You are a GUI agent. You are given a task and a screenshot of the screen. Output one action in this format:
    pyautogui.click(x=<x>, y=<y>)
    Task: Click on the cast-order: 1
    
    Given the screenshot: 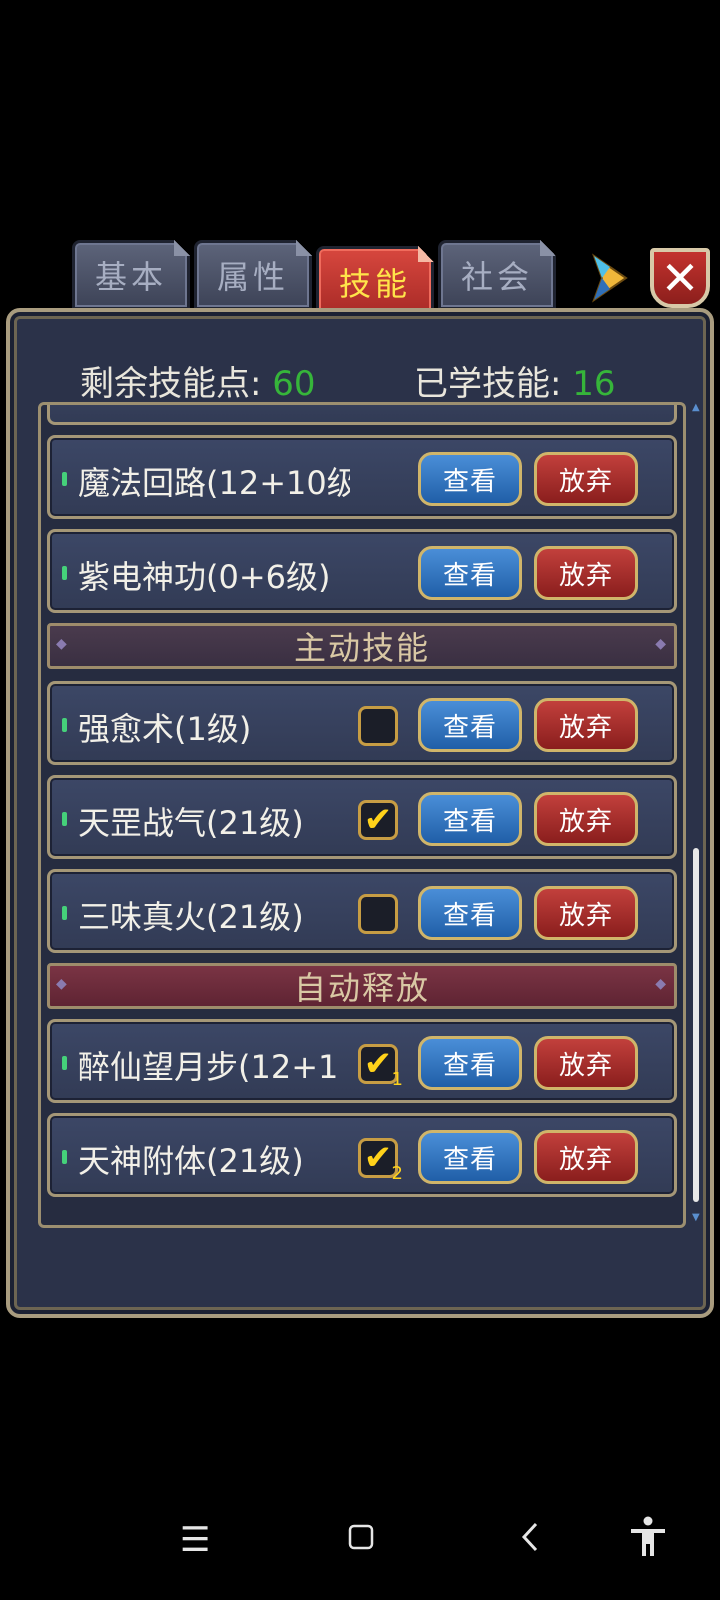 What is the action you would take?
    pyautogui.click(x=397, y=1079)
    